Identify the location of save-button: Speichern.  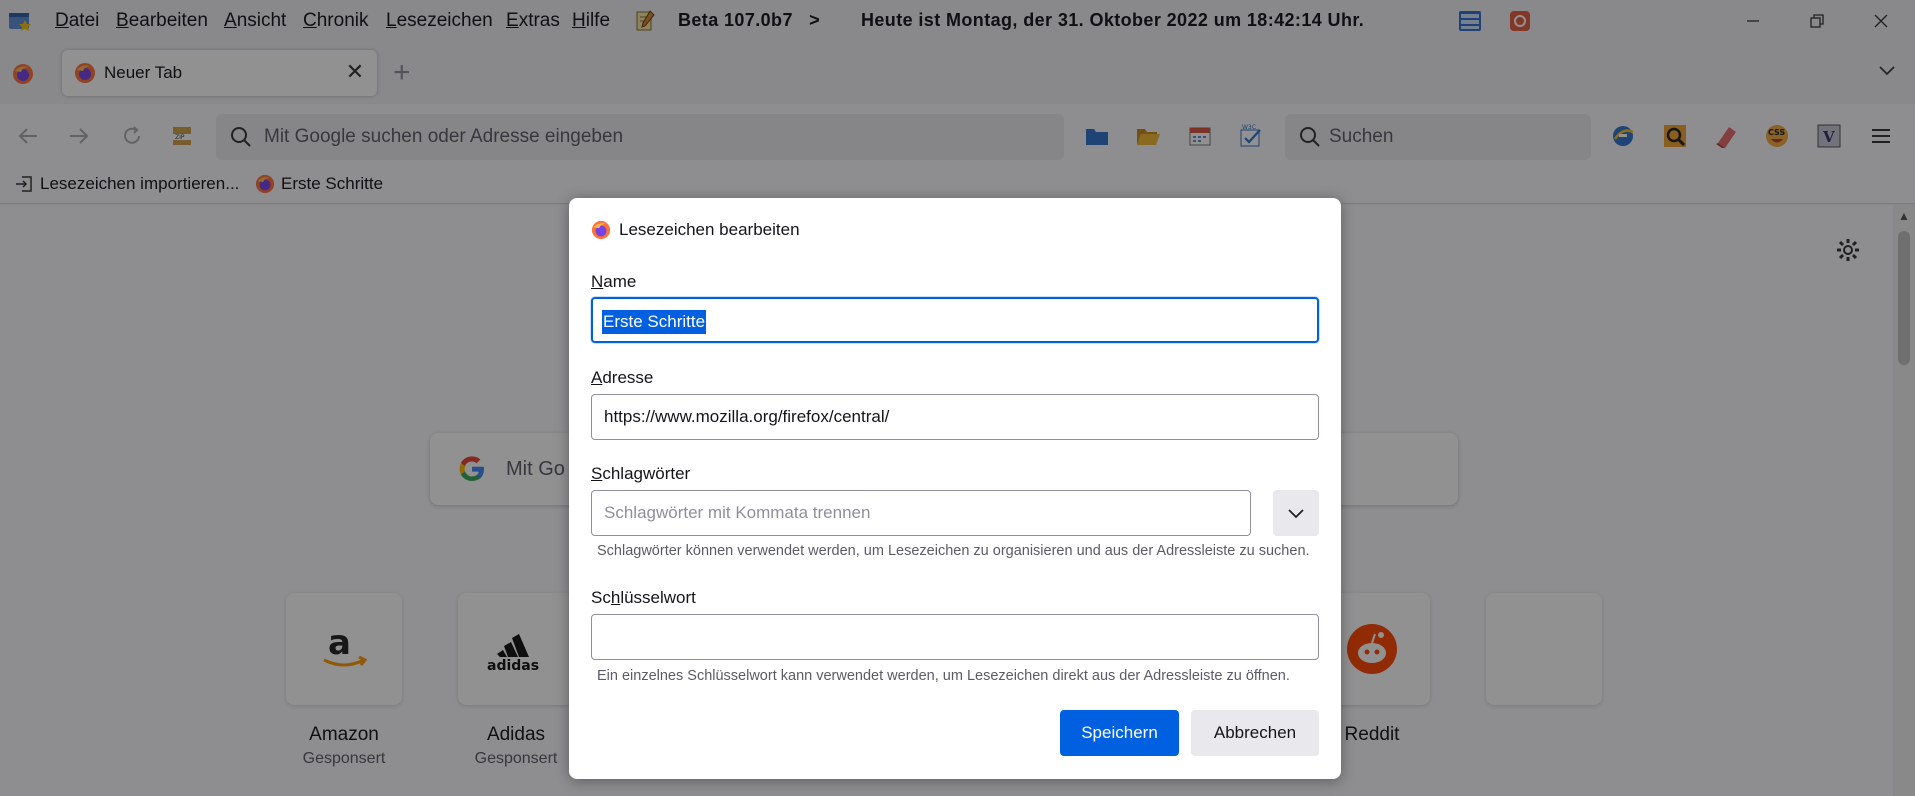
(1119, 733).